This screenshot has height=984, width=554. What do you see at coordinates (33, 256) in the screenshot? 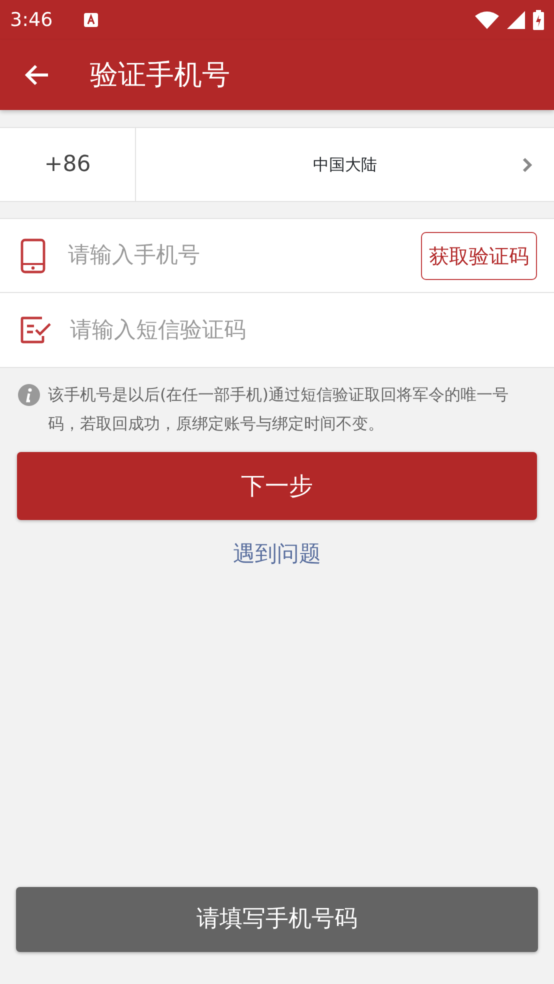
I see `phone-icon` at bounding box center [33, 256].